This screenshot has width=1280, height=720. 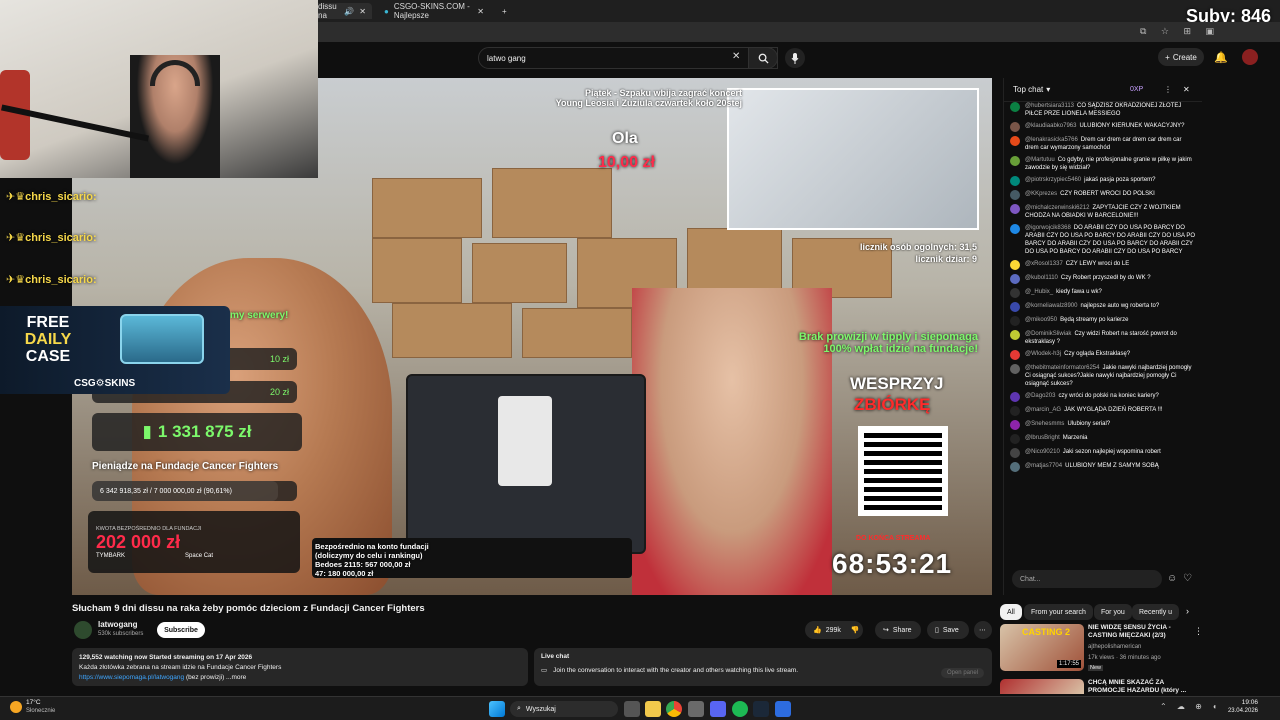 I want to click on chat-username: @Martutuu, so click(x=1040, y=160).